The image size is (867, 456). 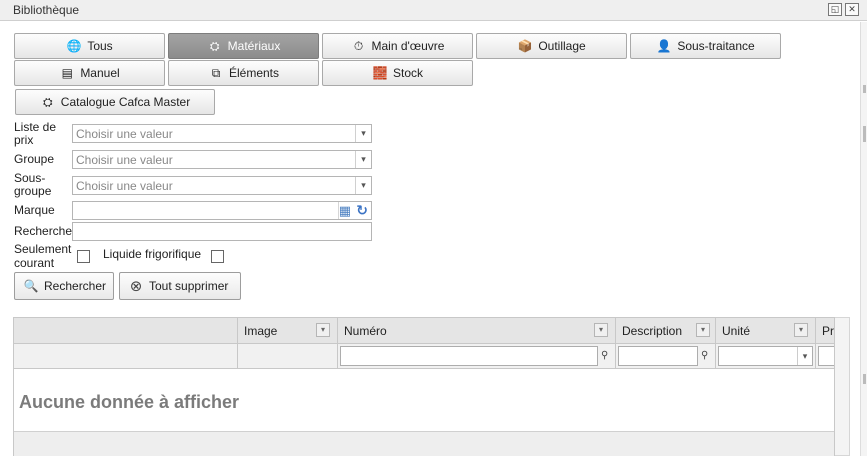 What do you see at coordinates (842, 386) in the screenshot?
I see `grid-scrollbar` at bounding box center [842, 386].